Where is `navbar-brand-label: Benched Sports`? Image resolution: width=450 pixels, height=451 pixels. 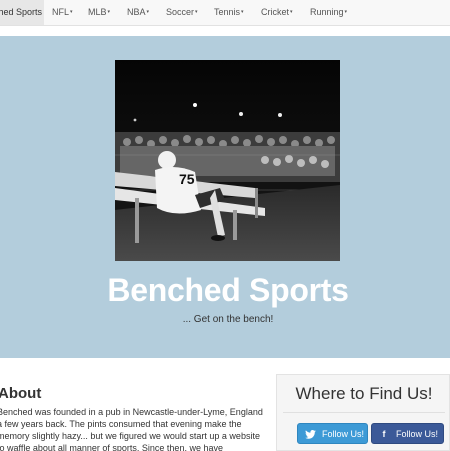 navbar-brand-label: Benched Sports is located at coordinates (21, 12).